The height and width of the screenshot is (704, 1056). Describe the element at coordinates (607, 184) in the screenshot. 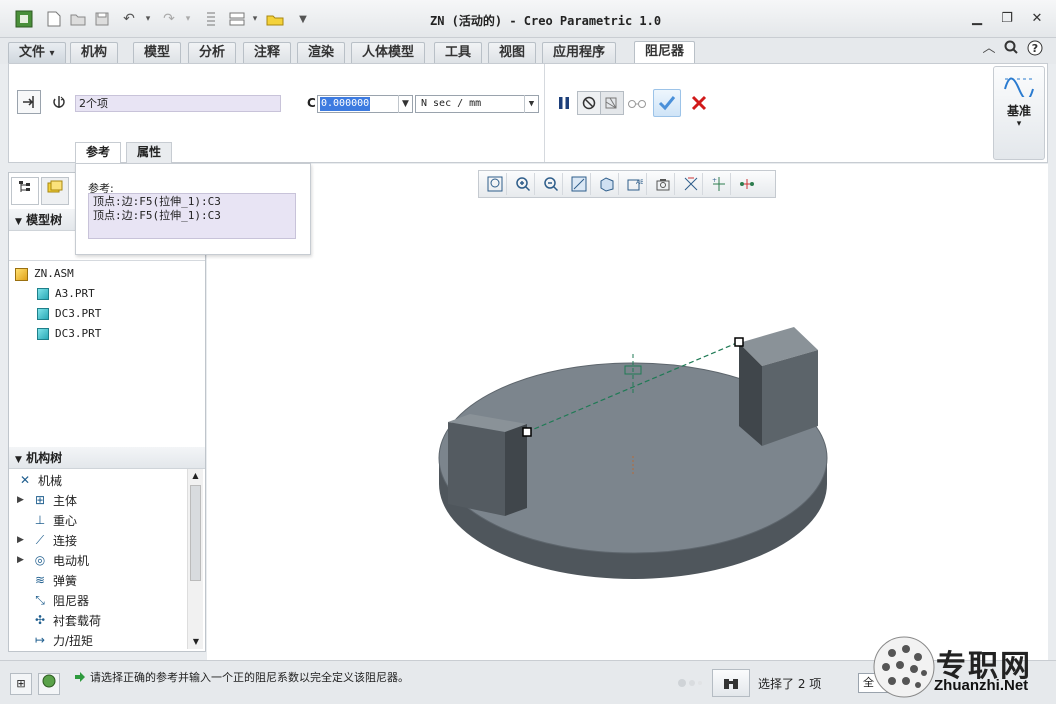

I see `display-style-icon` at that location.